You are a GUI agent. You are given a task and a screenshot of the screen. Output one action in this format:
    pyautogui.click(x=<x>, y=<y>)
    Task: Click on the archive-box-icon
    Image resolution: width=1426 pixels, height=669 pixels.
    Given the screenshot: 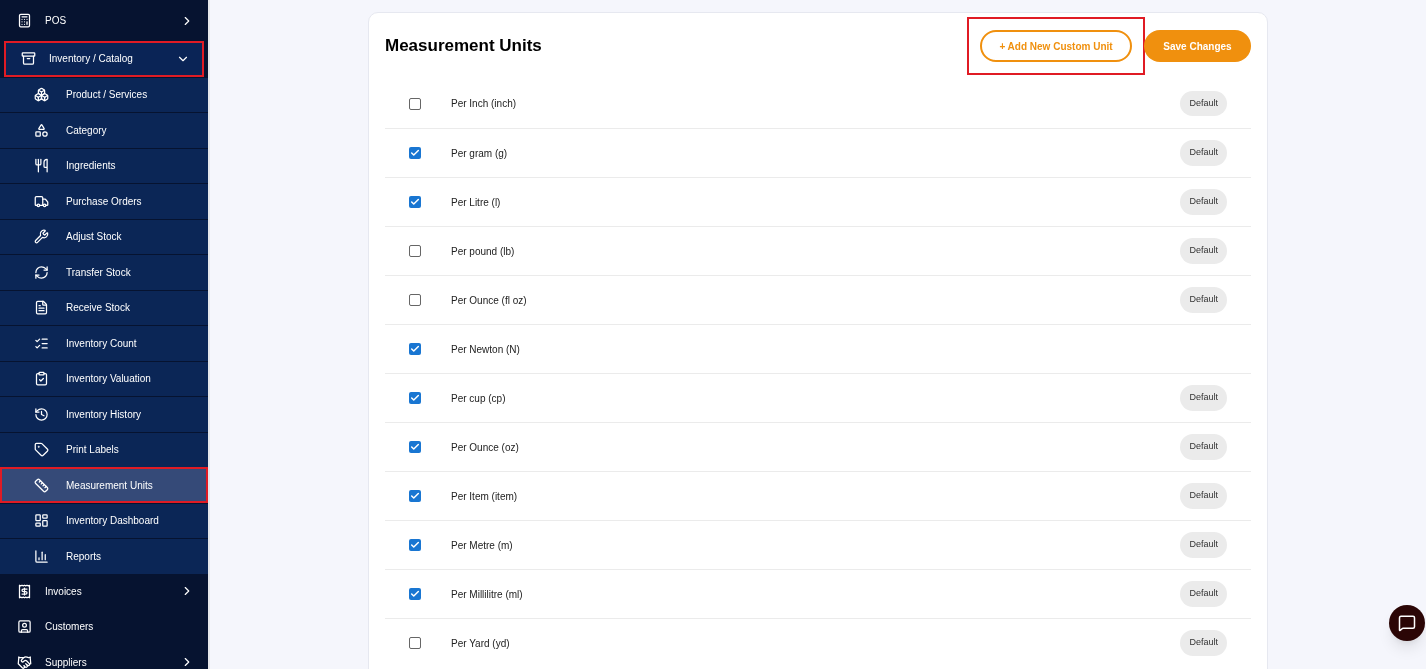 What is the action you would take?
    pyautogui.click(x=28, y=59)
    